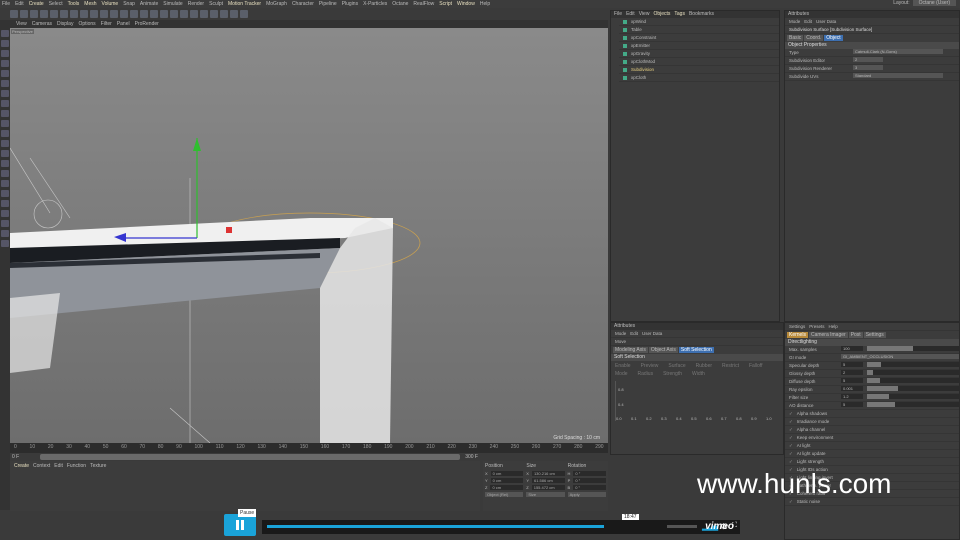  What do you see at coordinates (436, 526) in the screenshot?
I see `progress-bar` at bounding box center [436, 526].